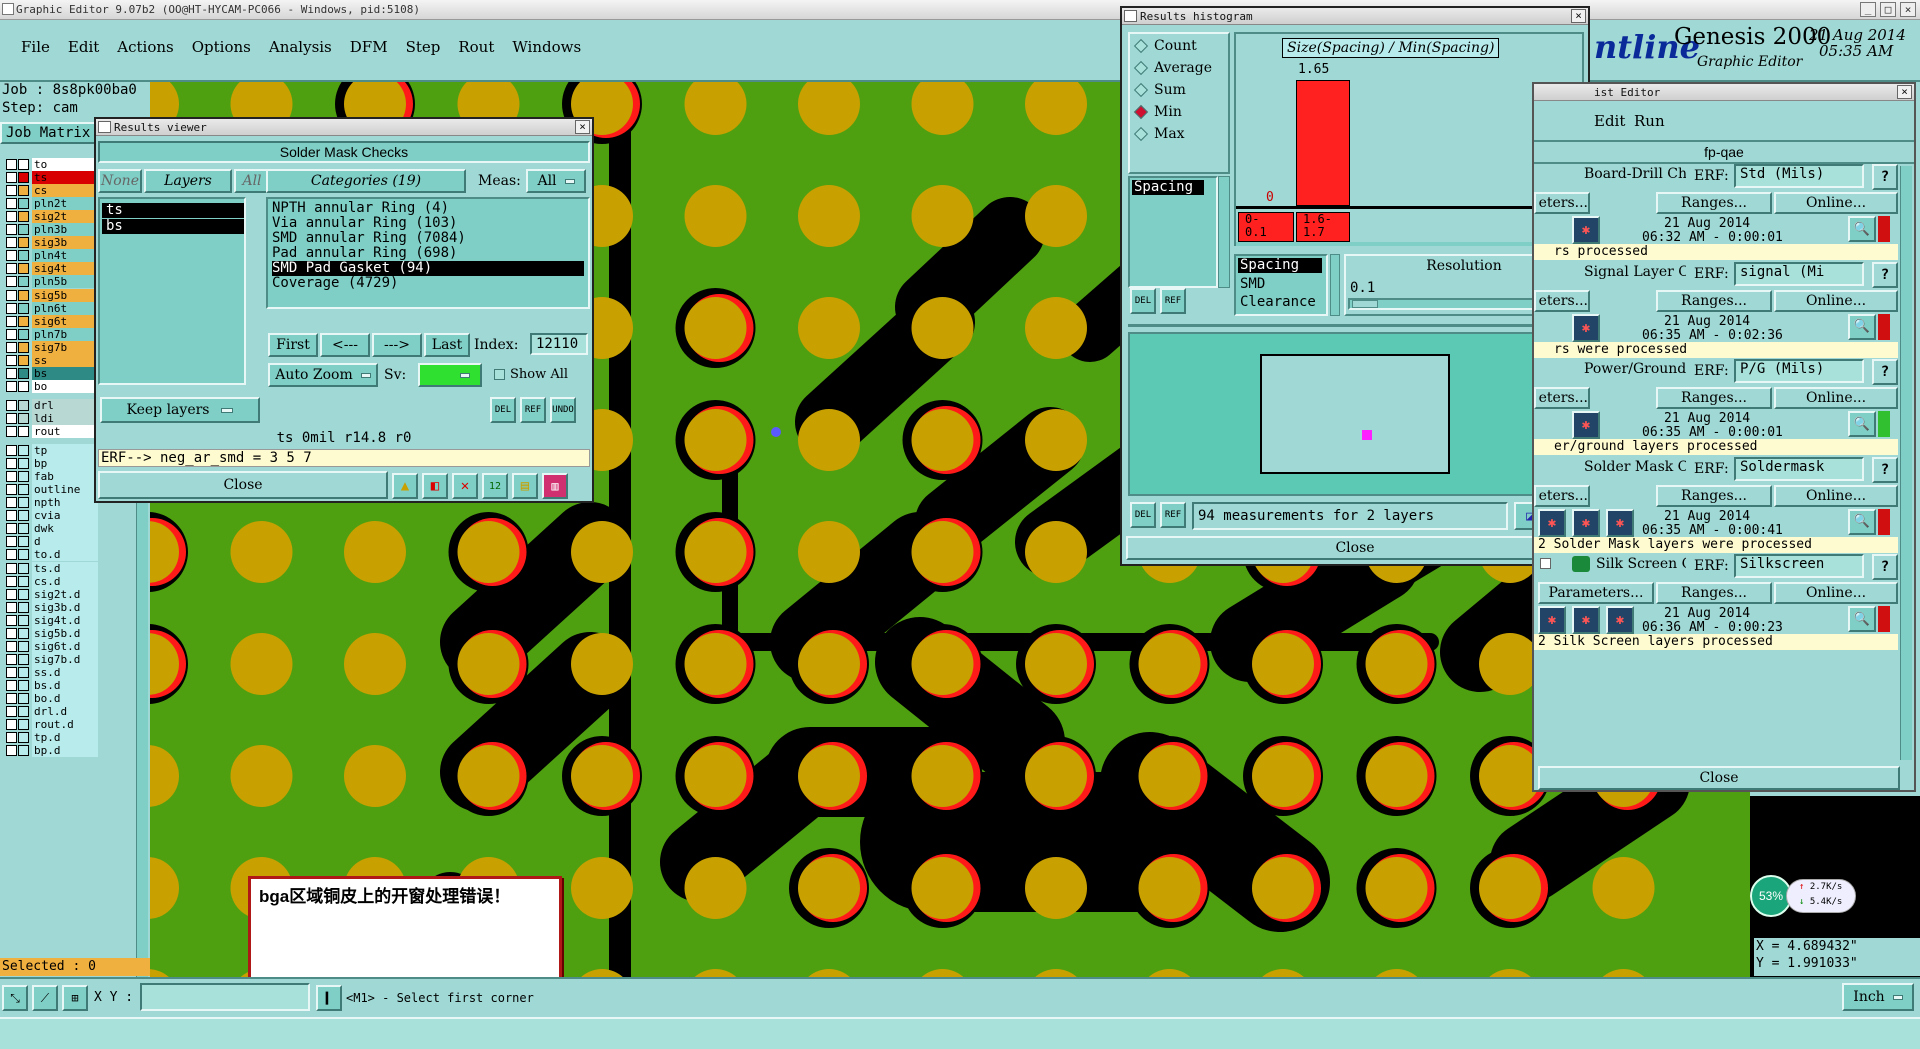 Image resolution: width=1920 pixels, height=1049 pixels. Describe the element at coordinates (1906, 463) in the screenshot. I see `checklist-scrollbar` at that location.